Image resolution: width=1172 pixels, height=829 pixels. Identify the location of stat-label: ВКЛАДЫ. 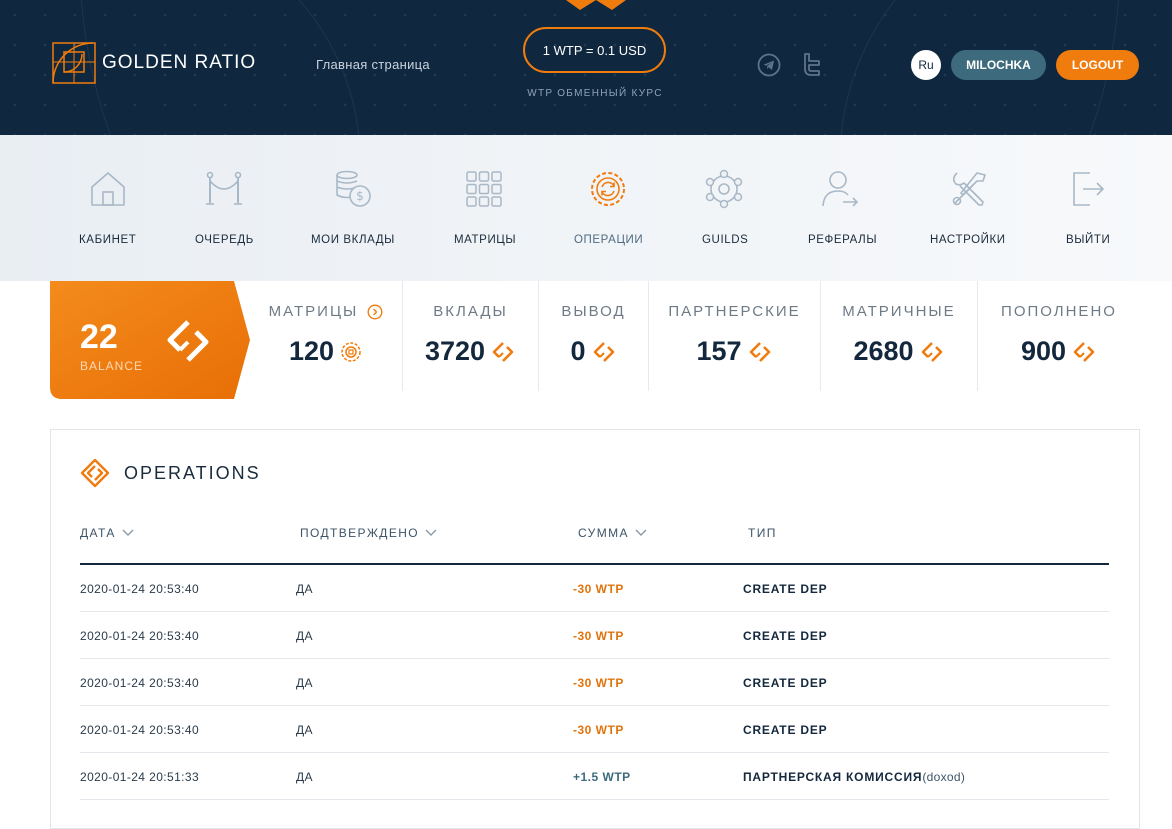
(470, 311).